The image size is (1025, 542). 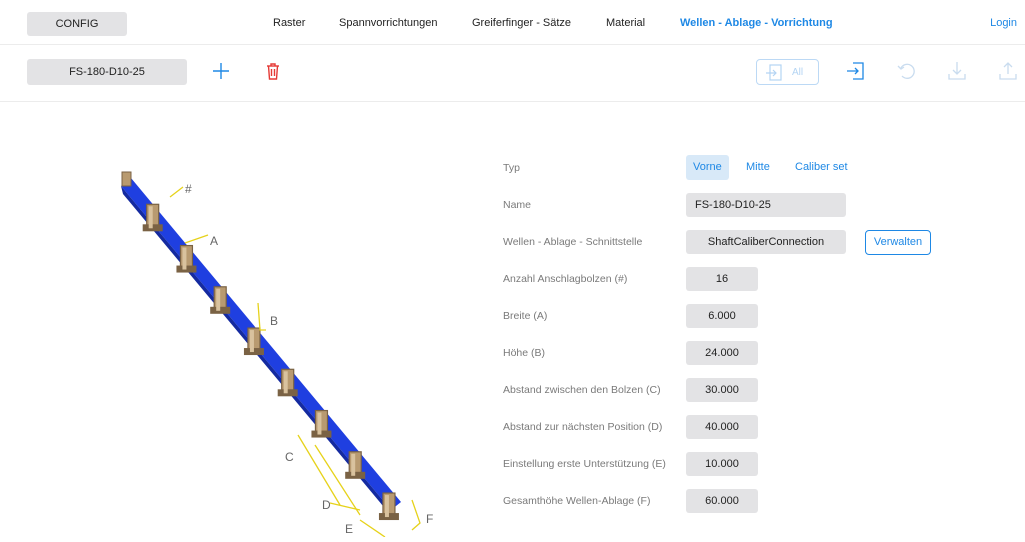 I want to click on field-gesamthoehe: 60.000, so click(x=722, y=501).